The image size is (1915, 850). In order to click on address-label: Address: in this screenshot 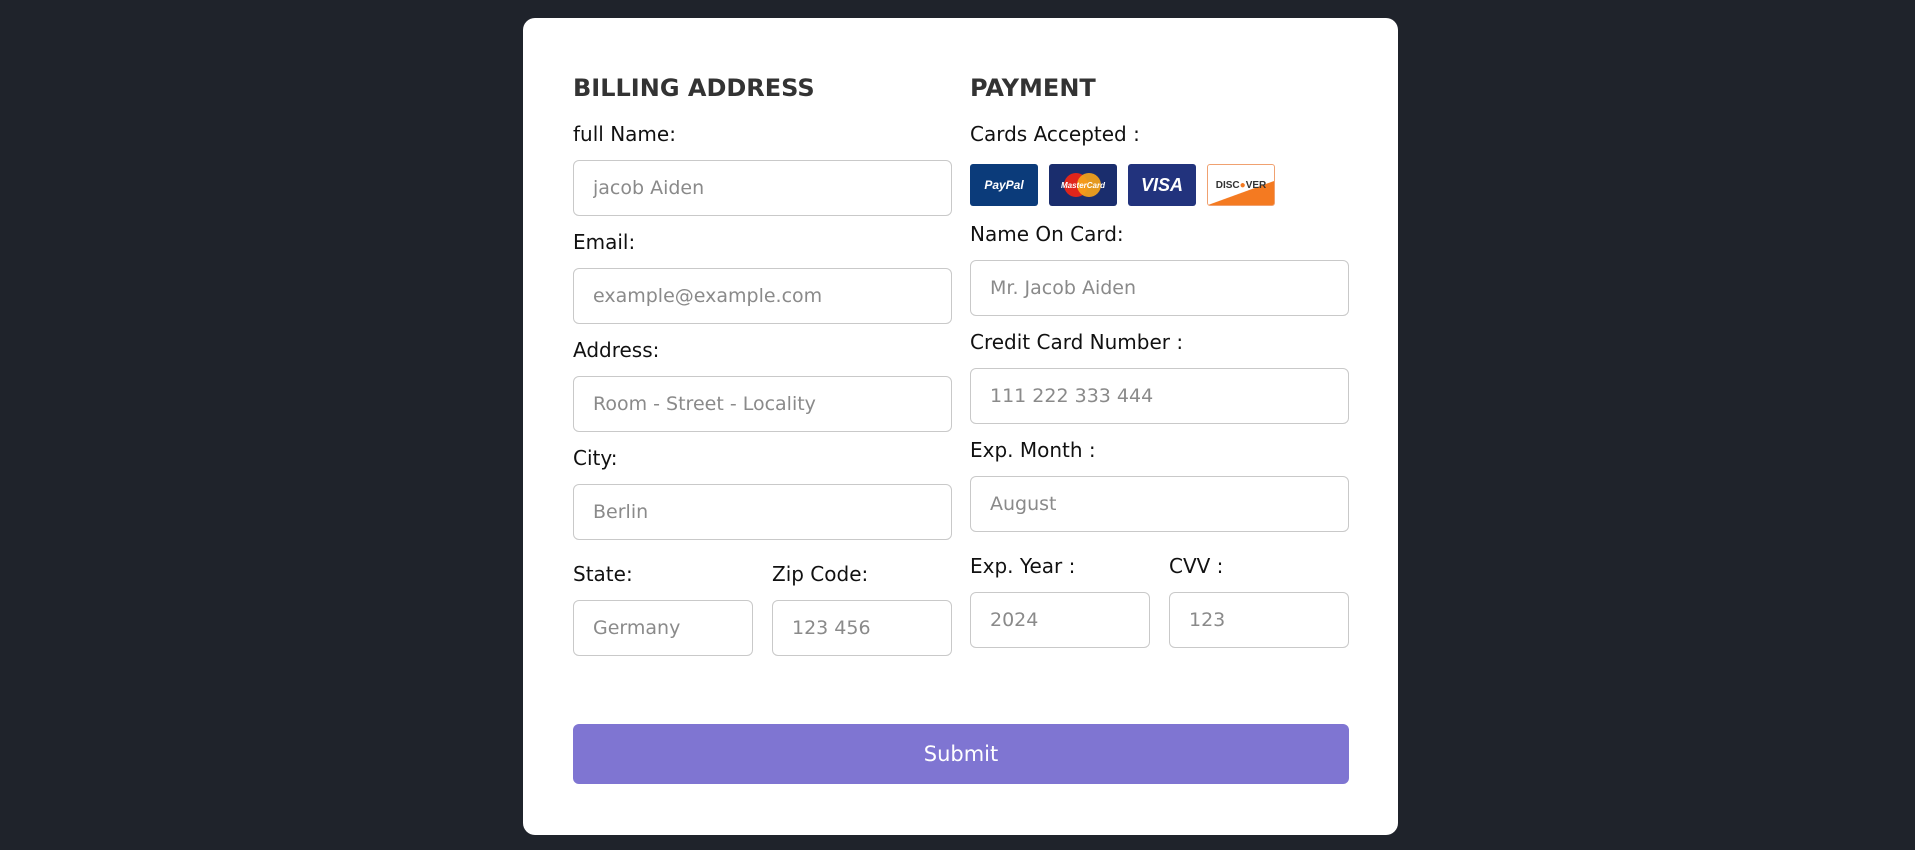, I will do `click(616, 350)`.